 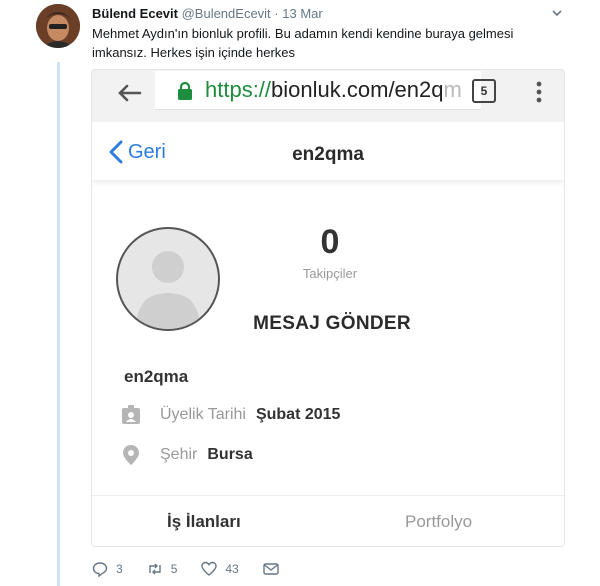 What do you see at coordinates (484, 91) in the screenshot?
I see `tab-count-button: 5` at bounding box center [484, 91].